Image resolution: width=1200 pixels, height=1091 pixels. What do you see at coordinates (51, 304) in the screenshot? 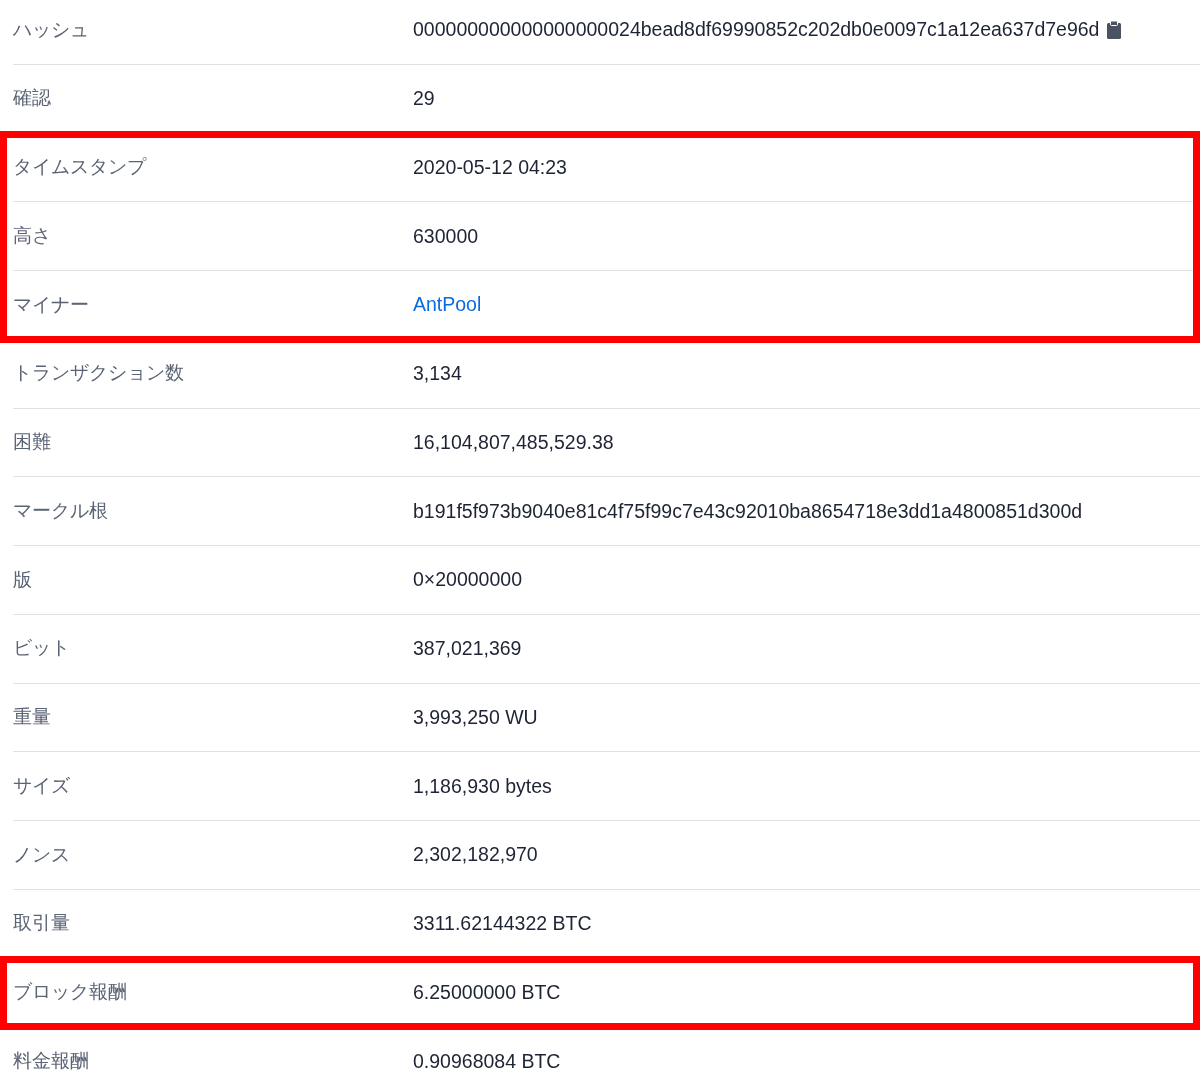
I see `field-label: マイナー` at bounding box center [51, 304].